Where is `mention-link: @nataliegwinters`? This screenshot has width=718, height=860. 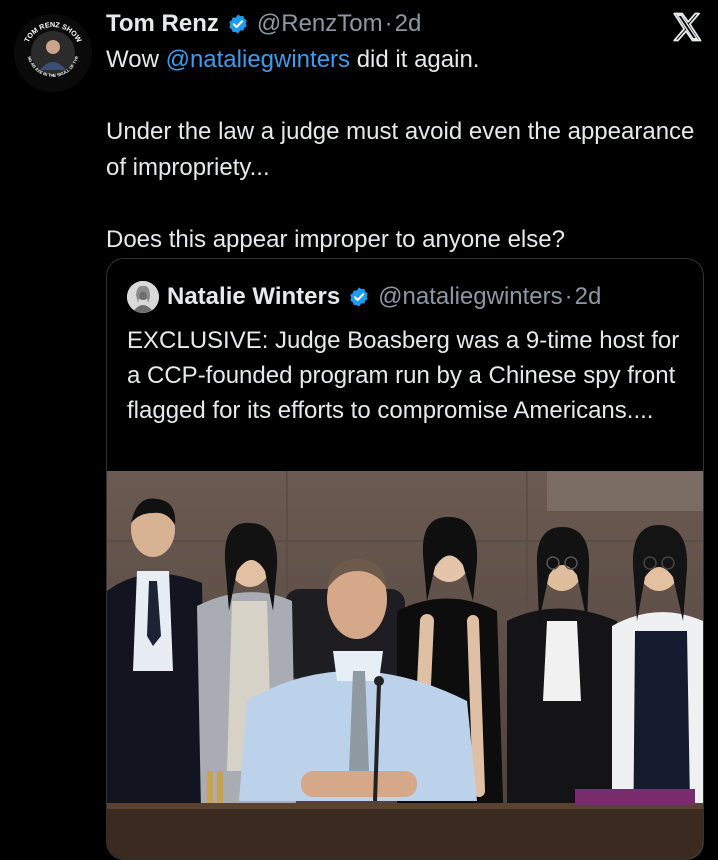
mention-link: @nataliegwinters is located at coordinates (258, 59).